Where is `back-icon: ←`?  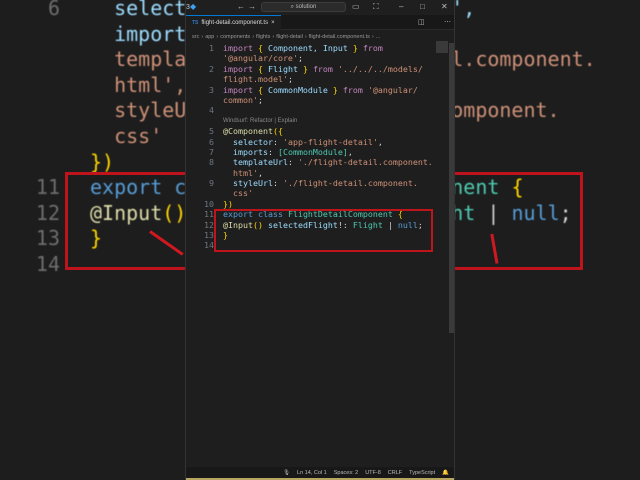
back-icon: ← is located at coordinates (241, 6).